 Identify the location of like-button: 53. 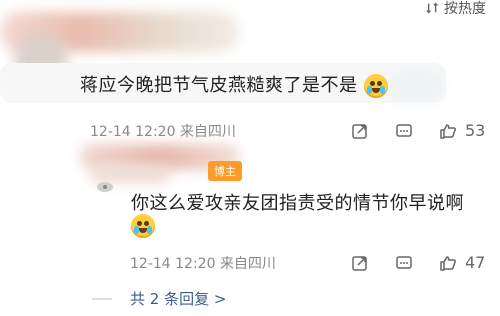
(462, 130).